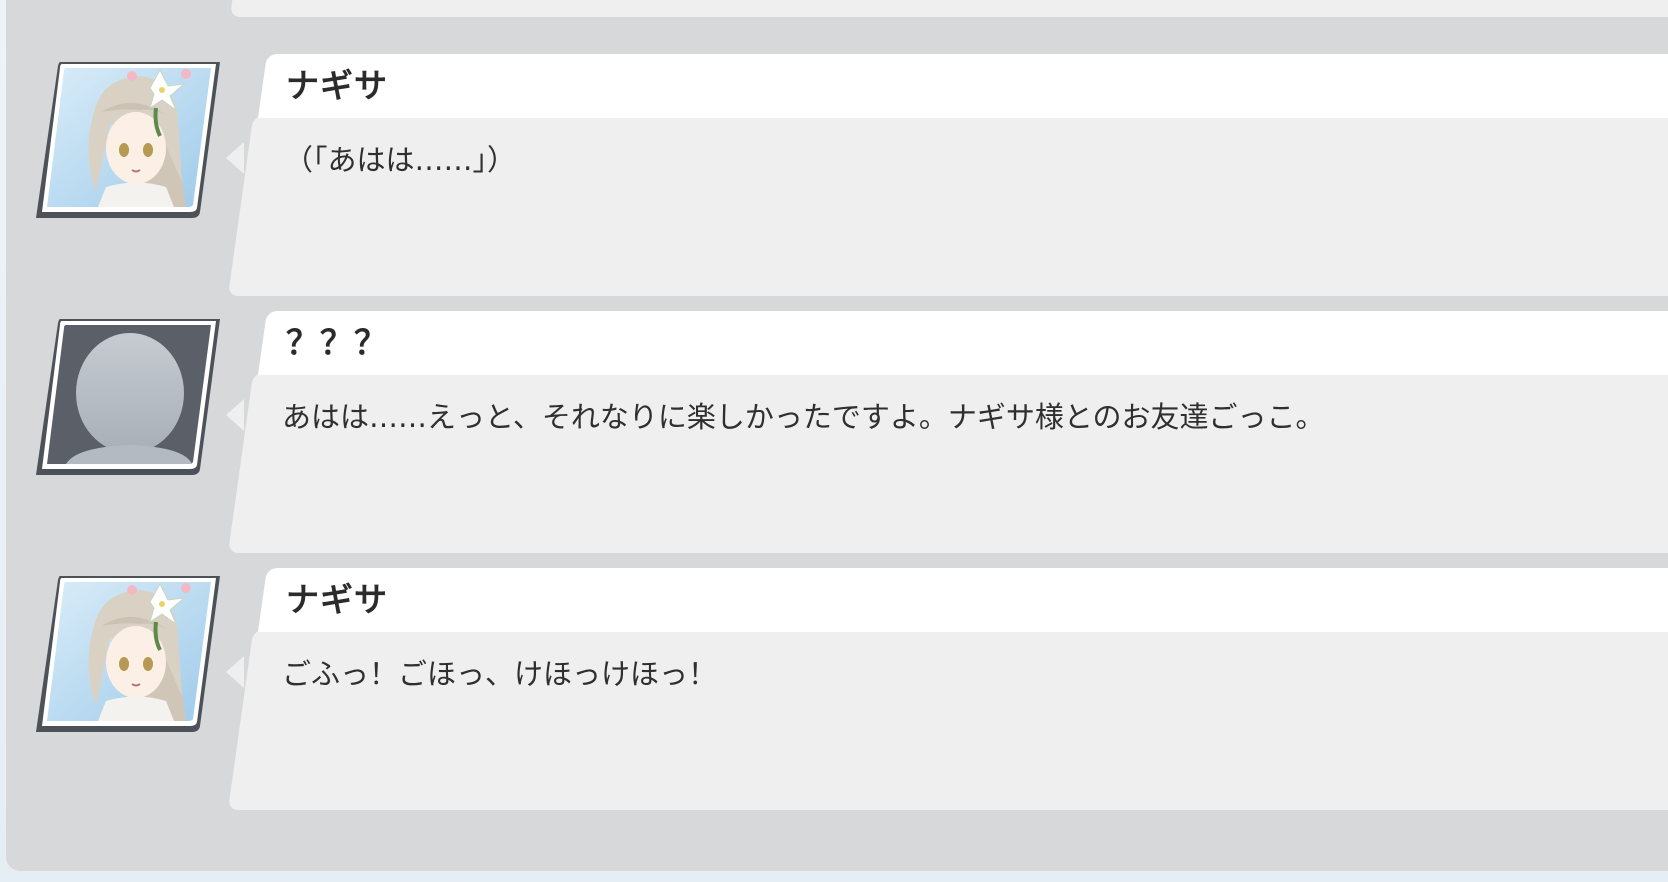  What do you see at coordinates (500, 674) in the screenshot?
I see `dialog-text: ごふっ！ごほっ、けほっけほっ！` at bounding box center [500, 674].